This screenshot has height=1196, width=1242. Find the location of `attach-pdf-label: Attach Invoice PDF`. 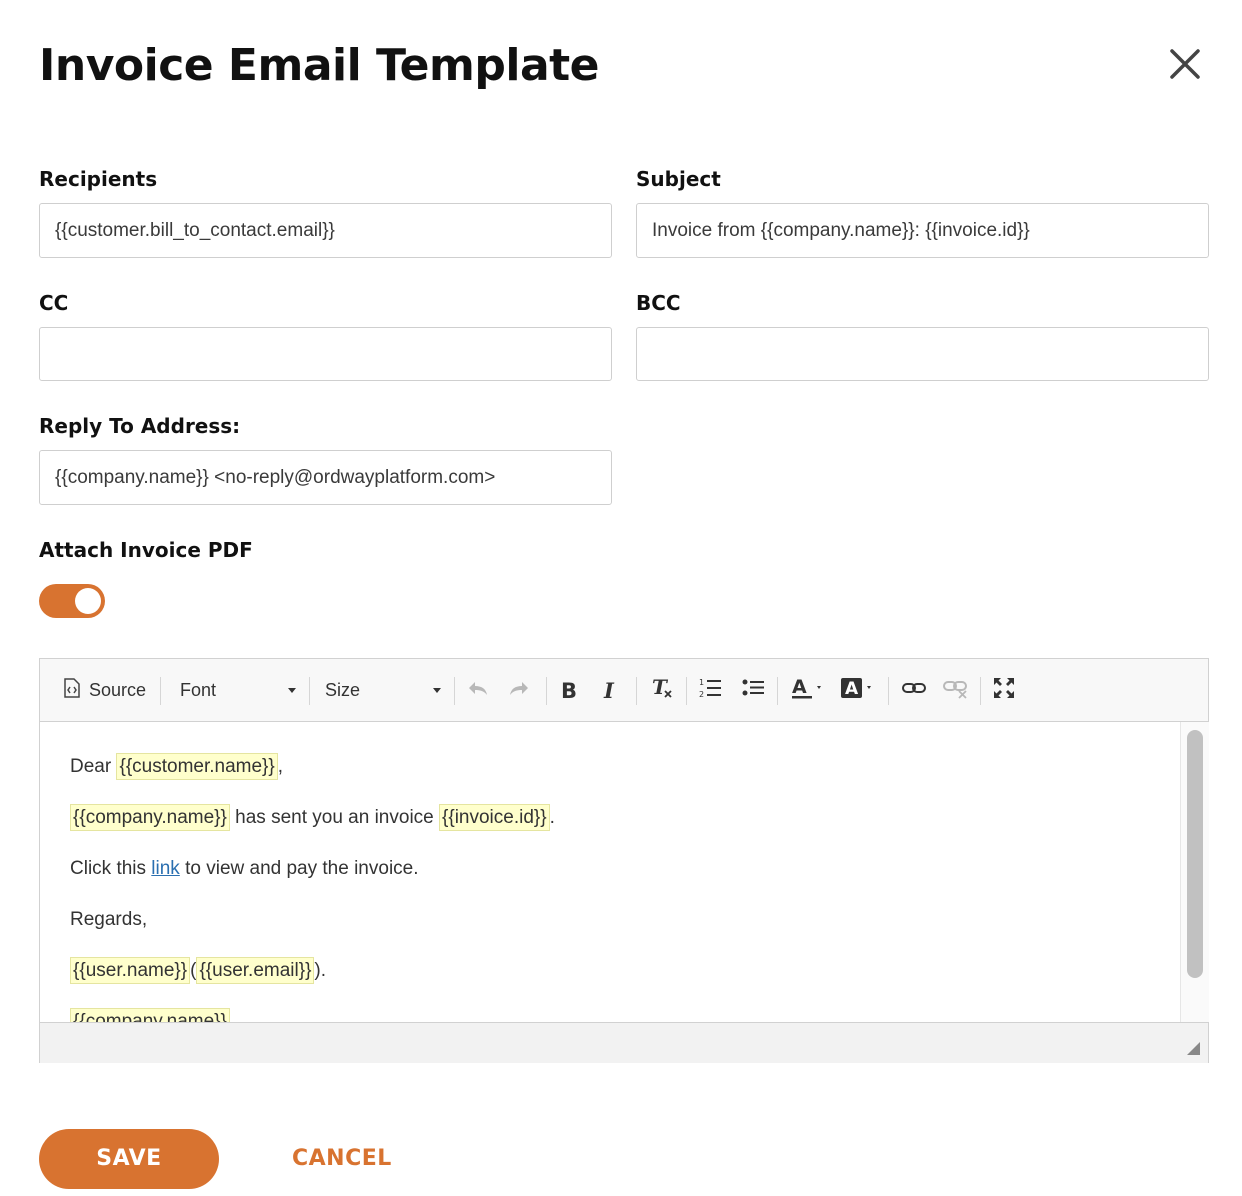

attach-pdf-label: Attach Invoice PDF is located at coordinates (146, 550).